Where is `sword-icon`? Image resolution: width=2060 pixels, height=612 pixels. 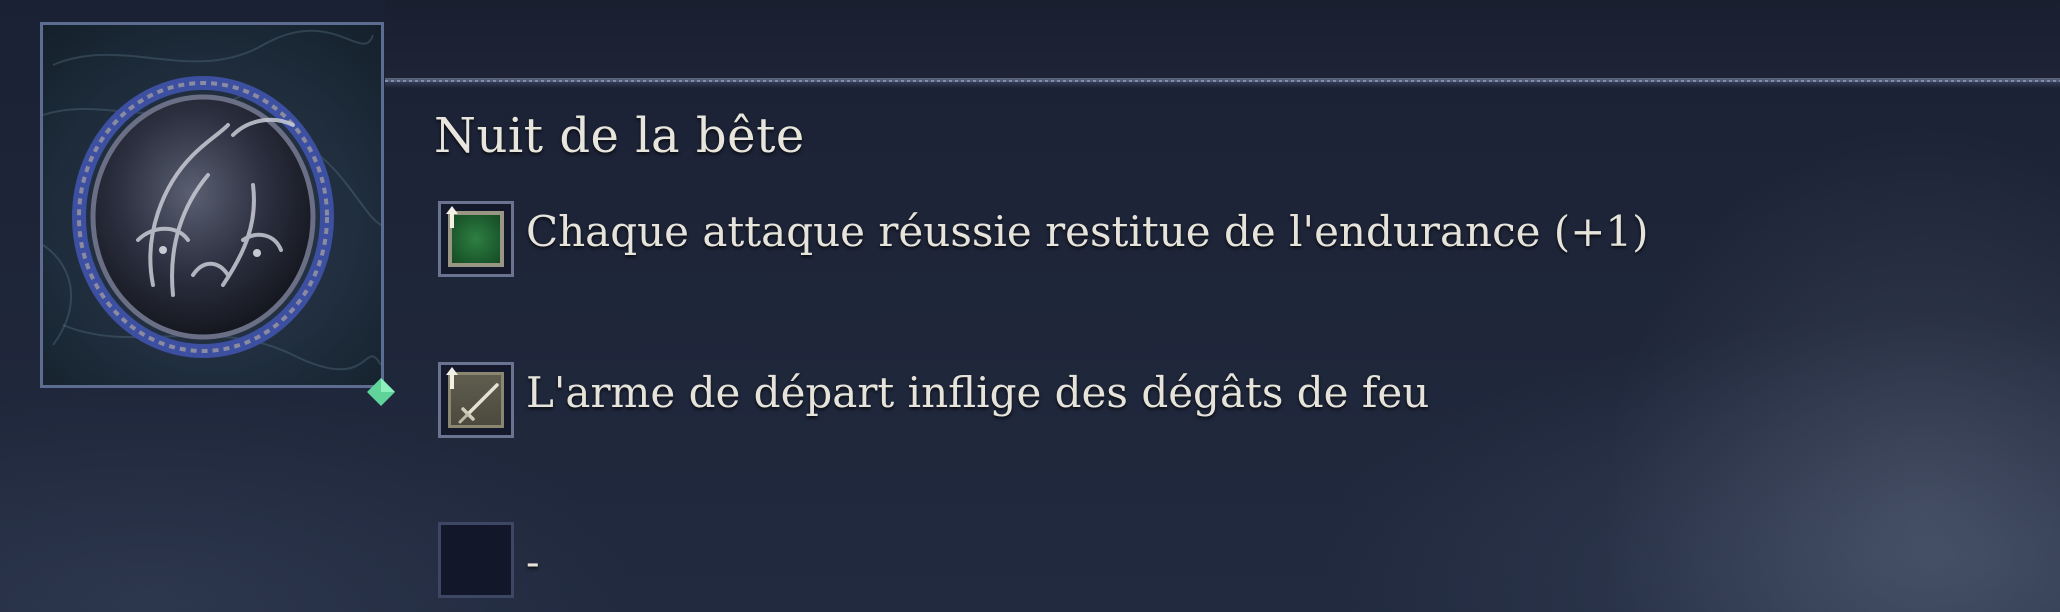 sword-icon is located at coordinates (476, 400).